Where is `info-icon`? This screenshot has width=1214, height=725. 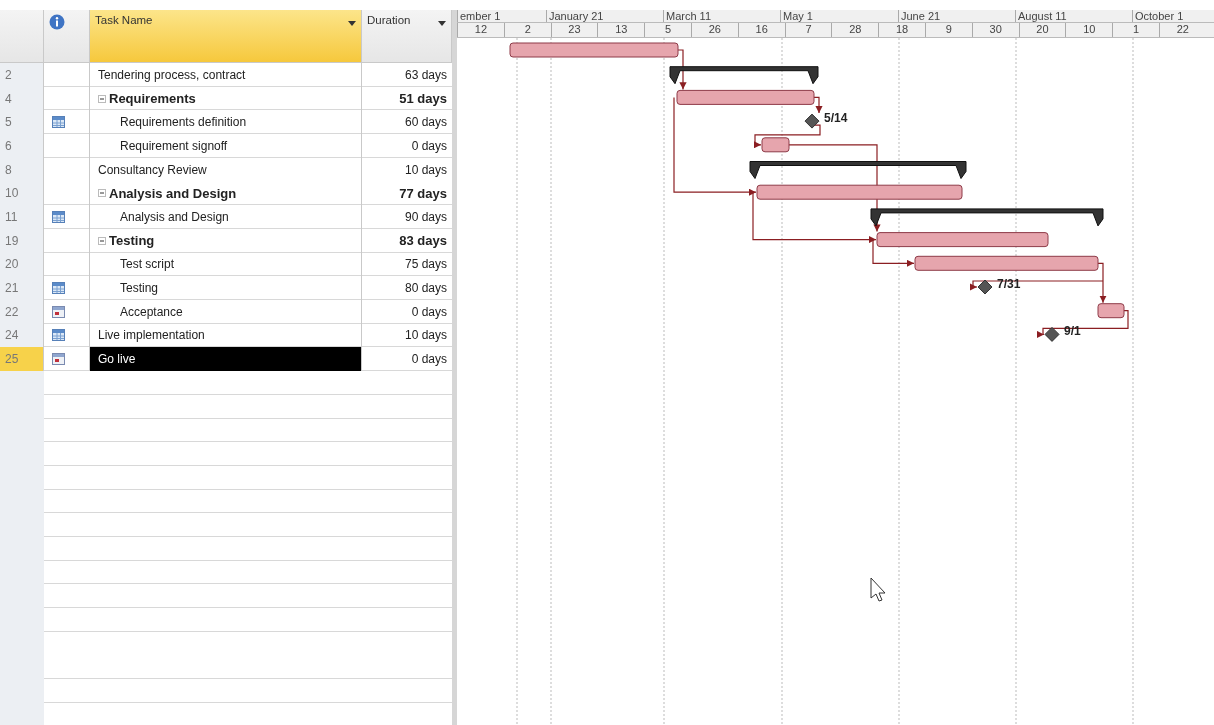
info-icon is located at coordinates (57, 22).